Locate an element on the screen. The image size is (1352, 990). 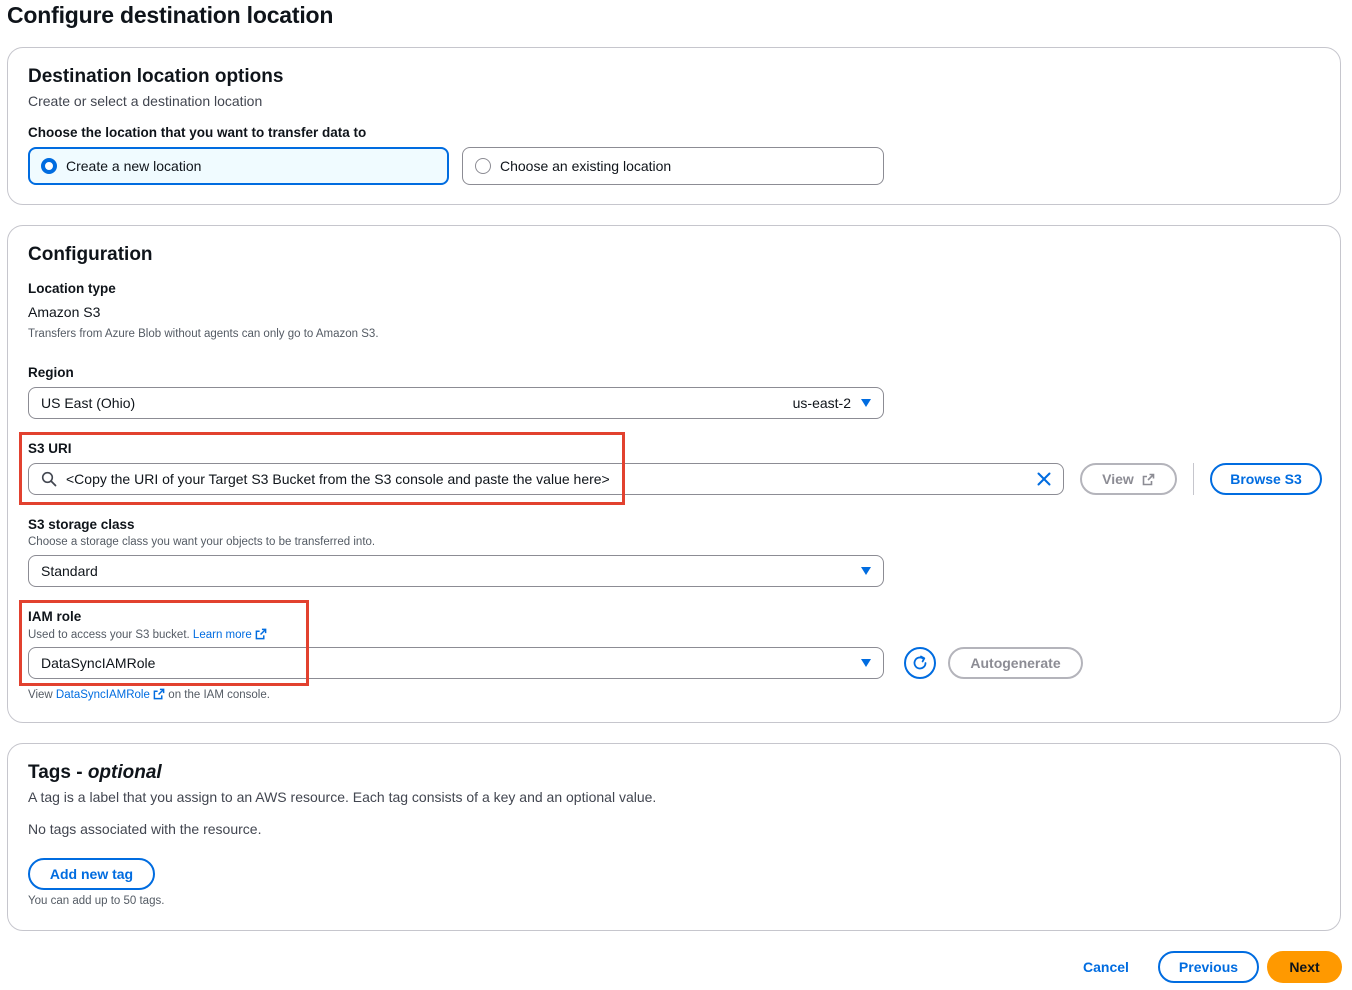
create-new-location-option: Create a new location is located at coordinates (238, 166).